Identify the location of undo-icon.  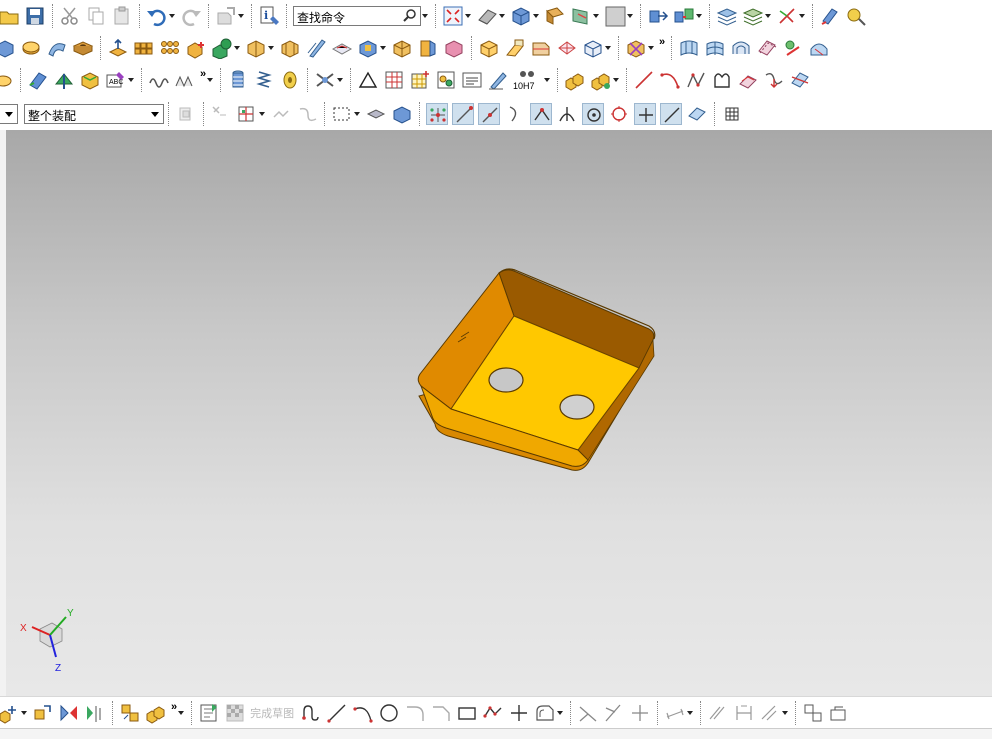
(157, 16).